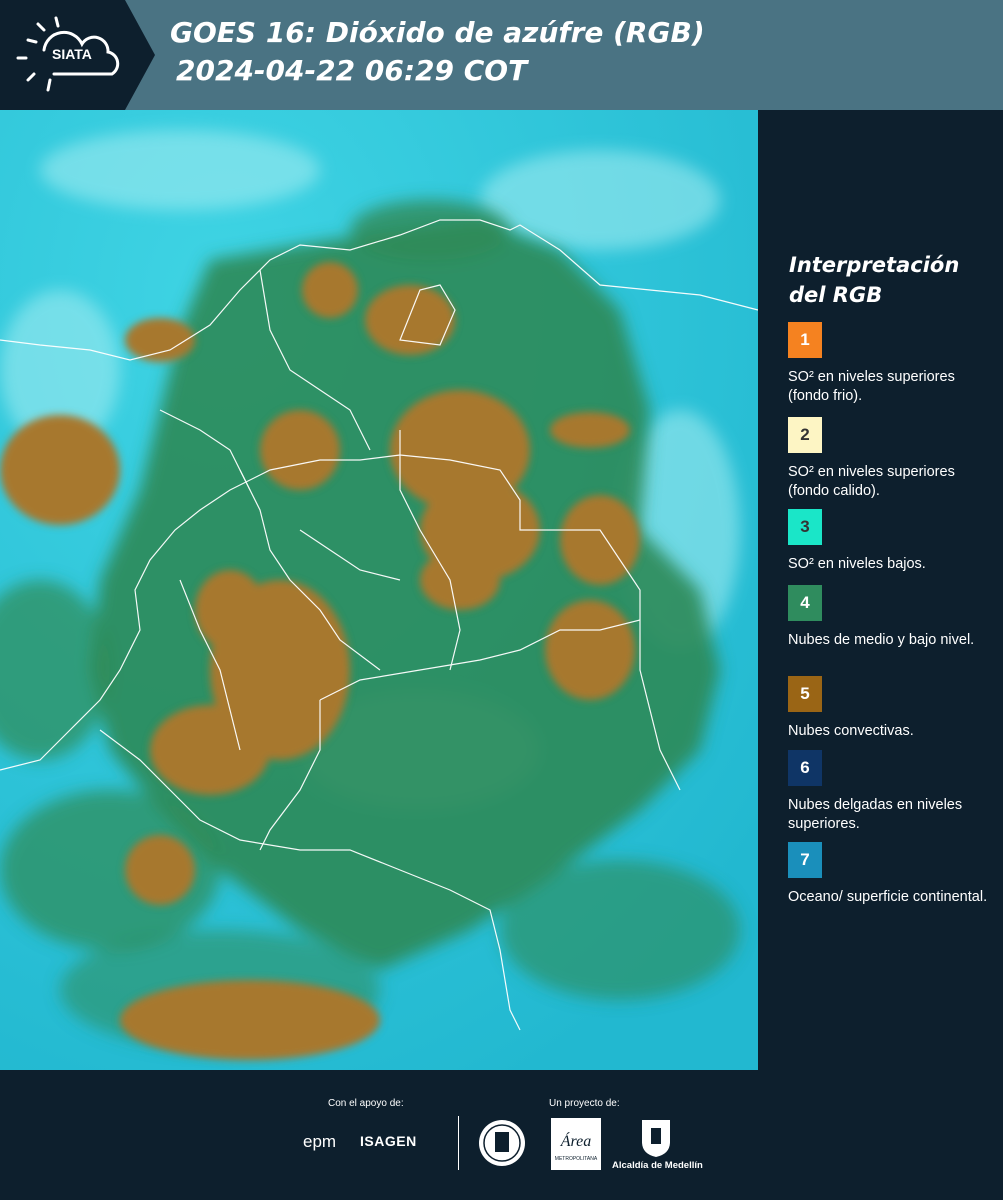  I want to click on legend-swatch-7: 7, so click(805, 860).